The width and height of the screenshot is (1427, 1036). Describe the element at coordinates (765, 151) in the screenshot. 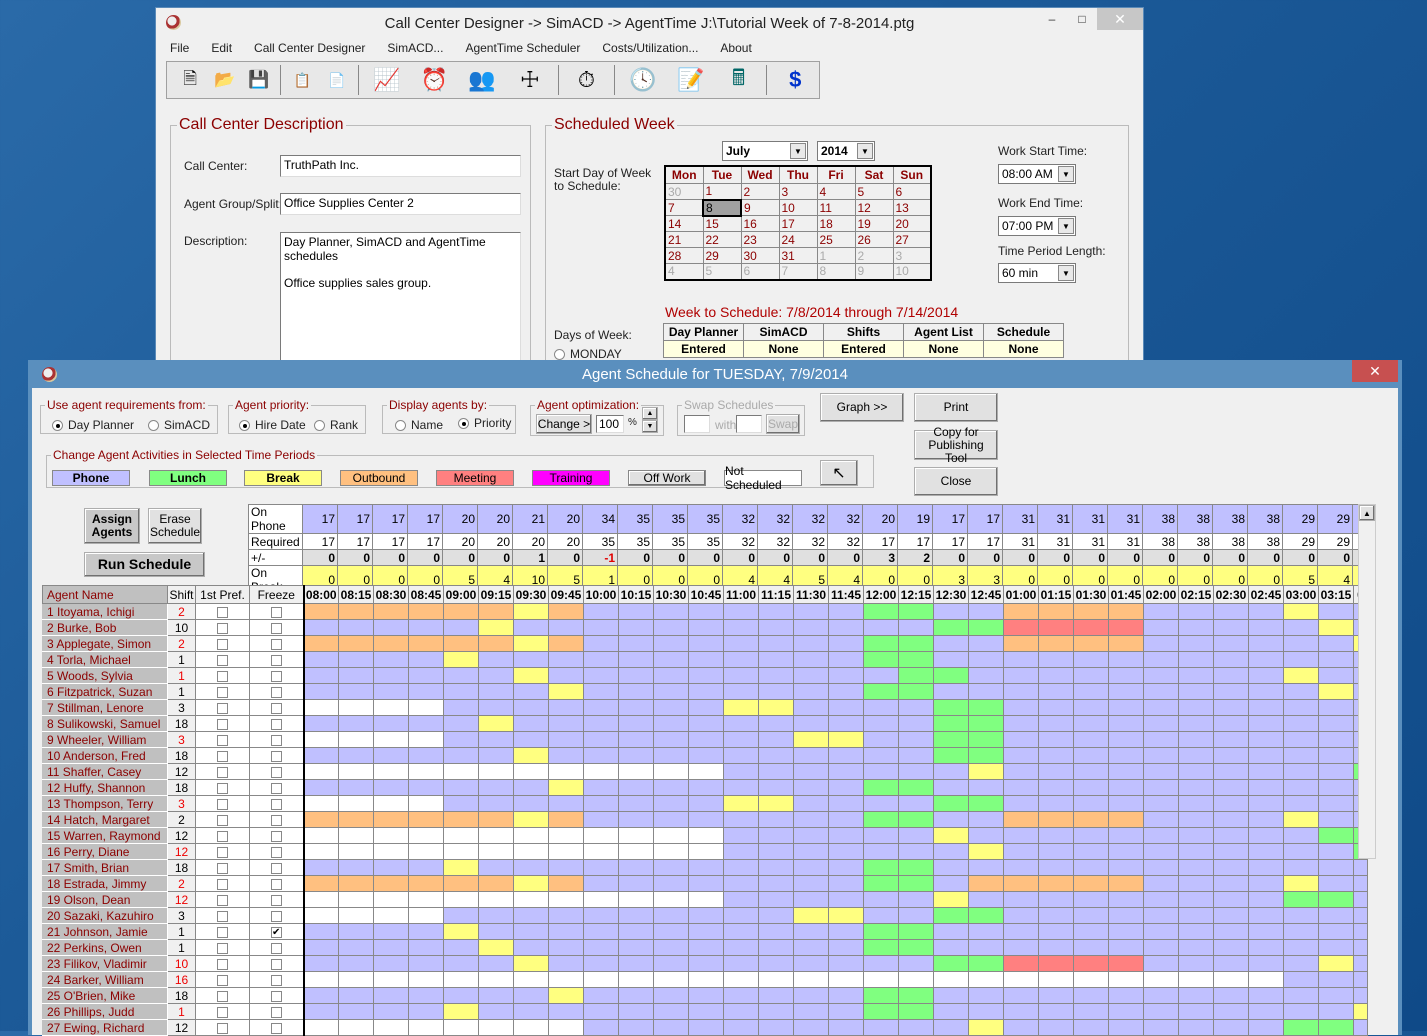

I see `month-select: July ▼` at that location.